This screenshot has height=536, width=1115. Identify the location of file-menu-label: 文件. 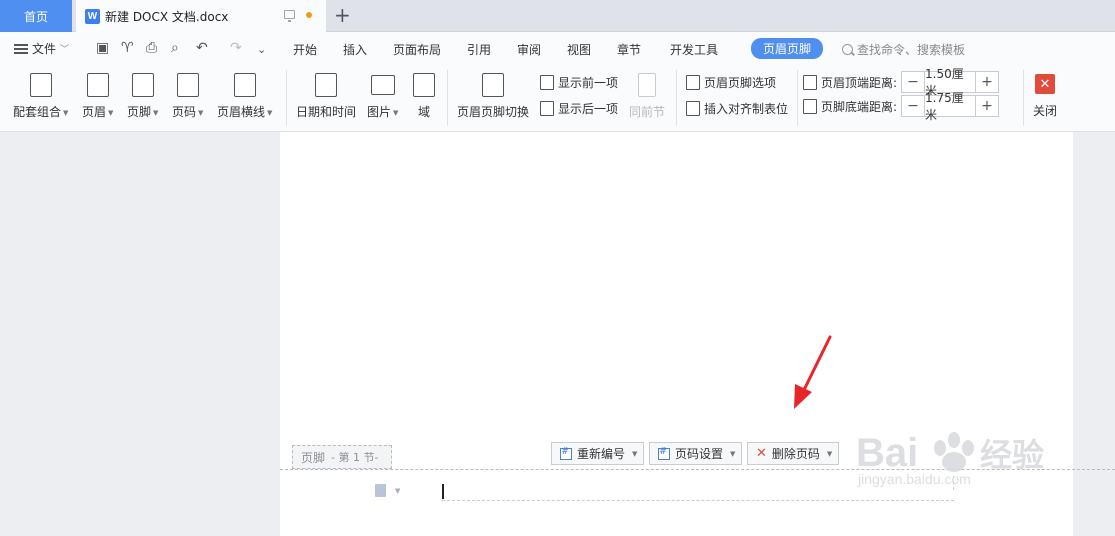
(44, 49).